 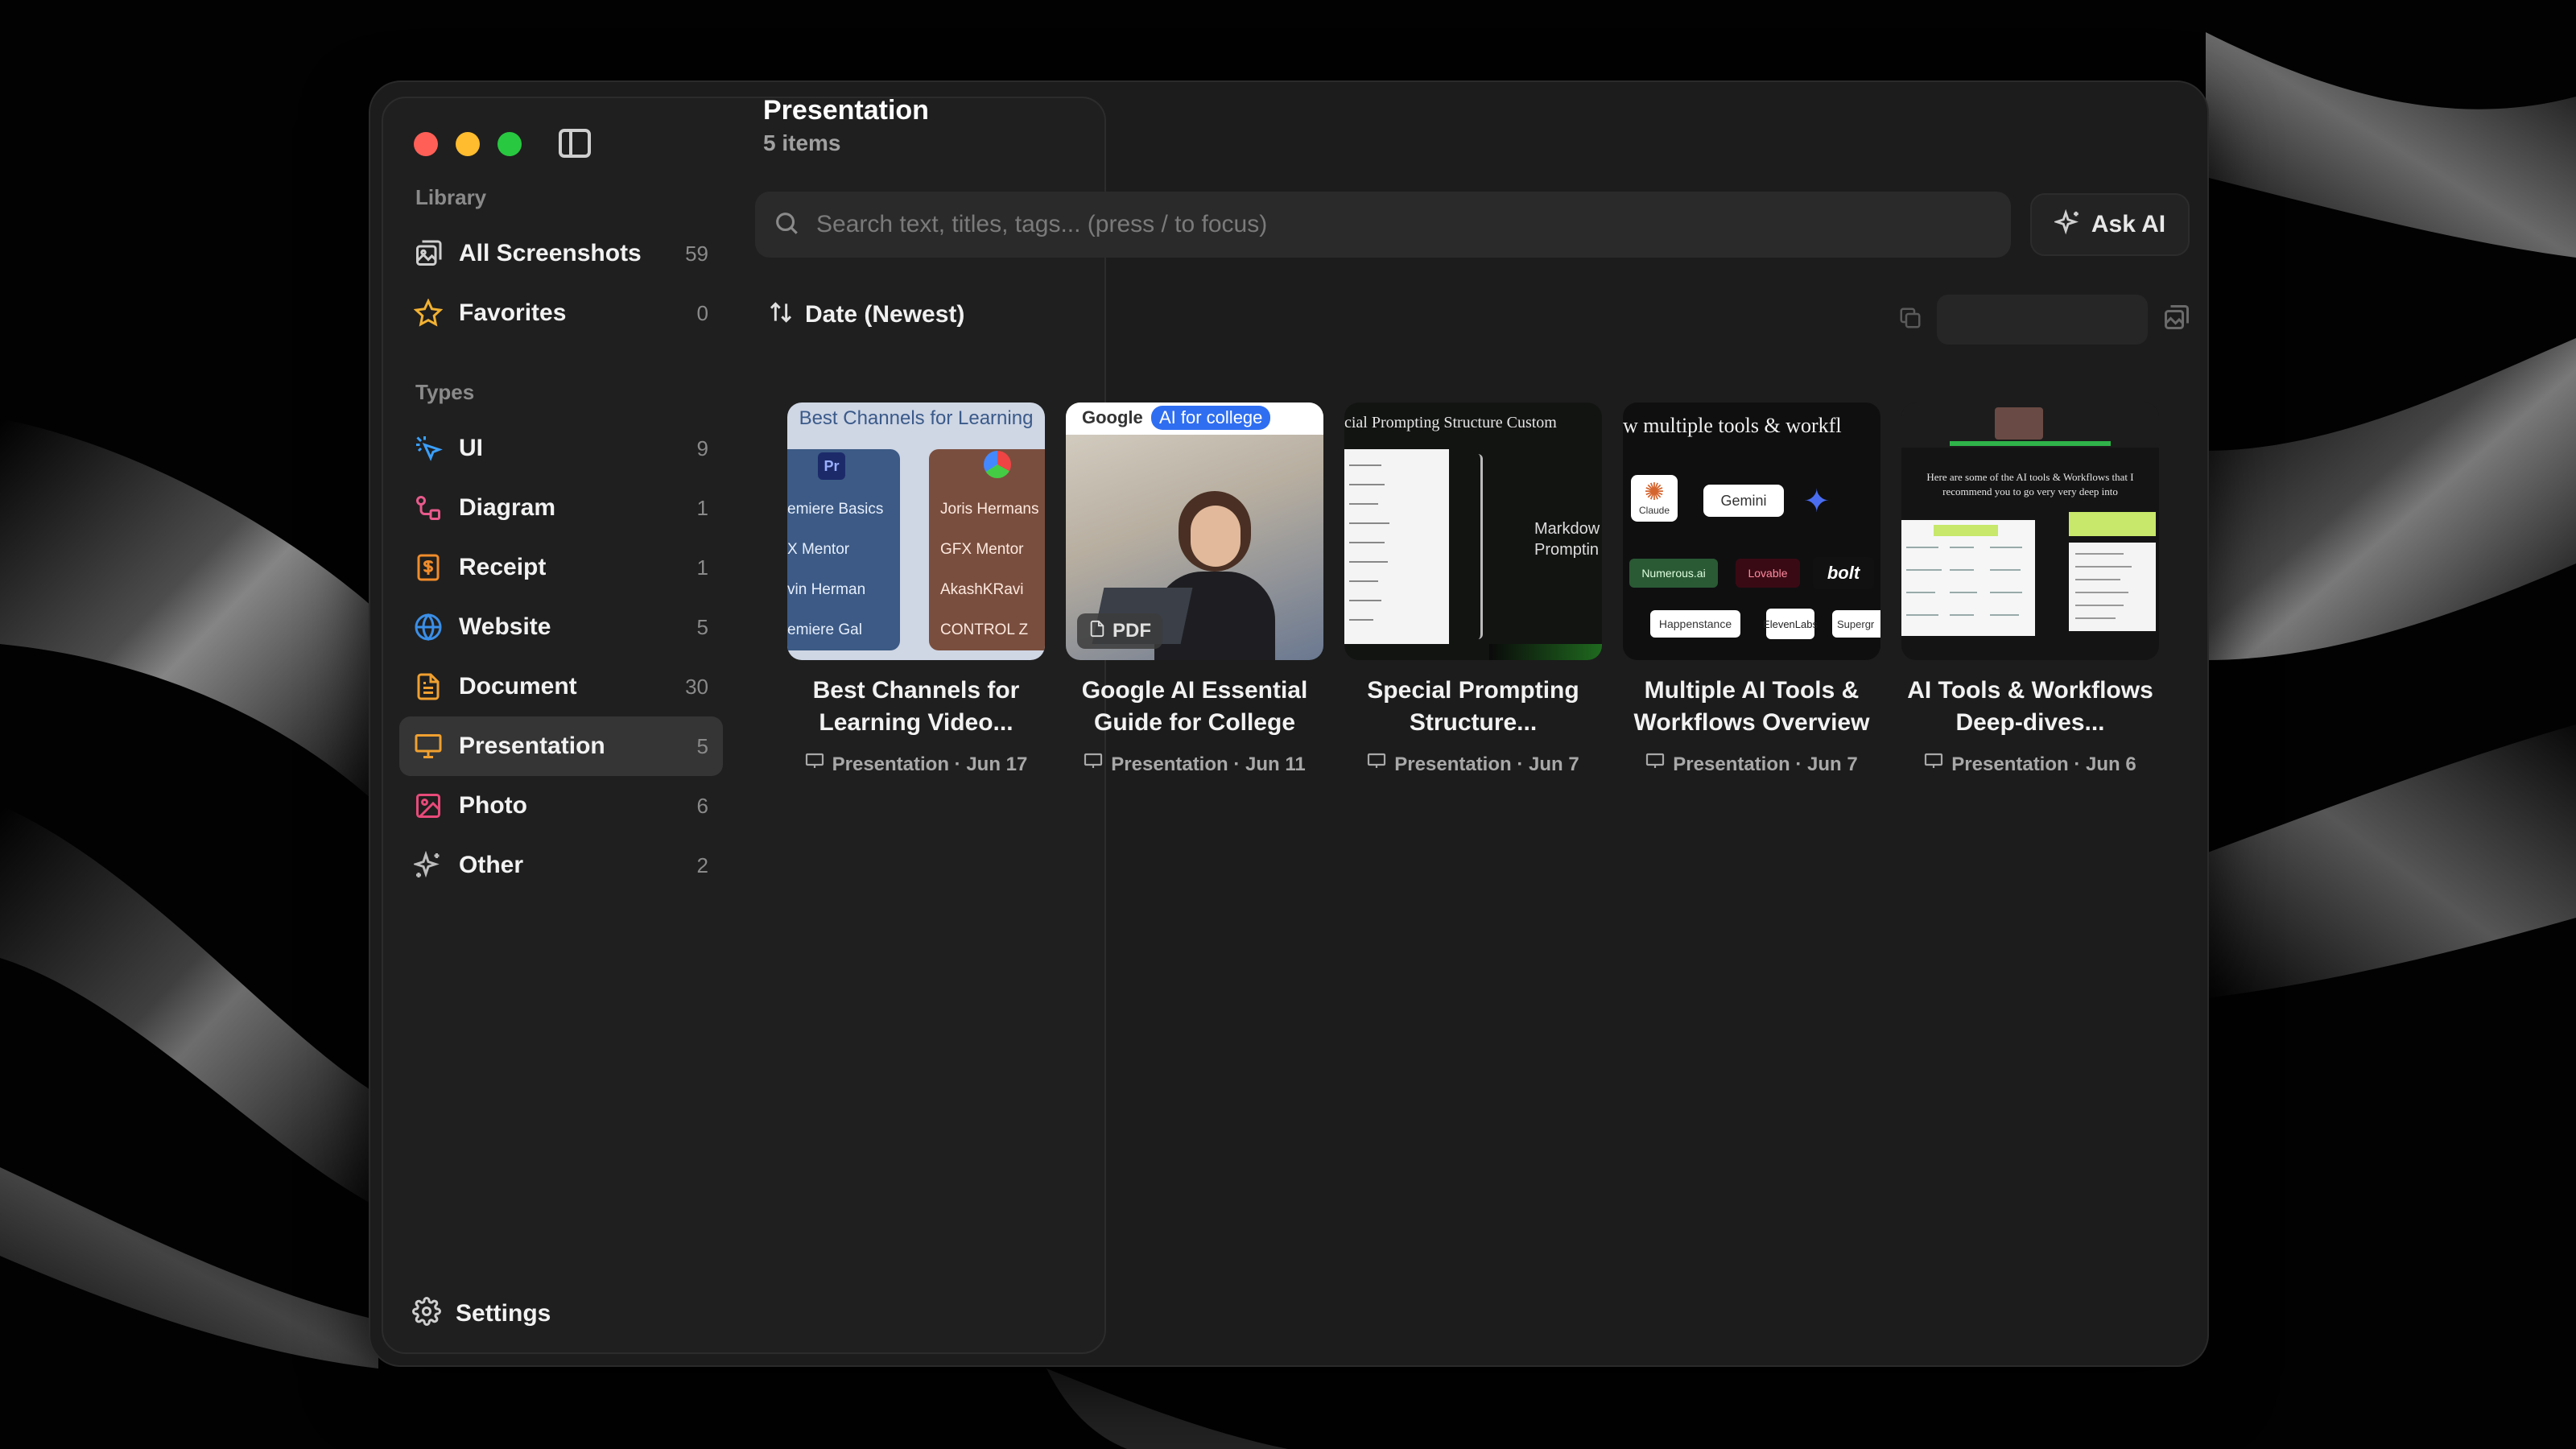 What do you see at coordinates (1790, 624) in the screenshot?
I see `thumb-tool-logo: ElevenLabs` at bounding box center [1790, 624].